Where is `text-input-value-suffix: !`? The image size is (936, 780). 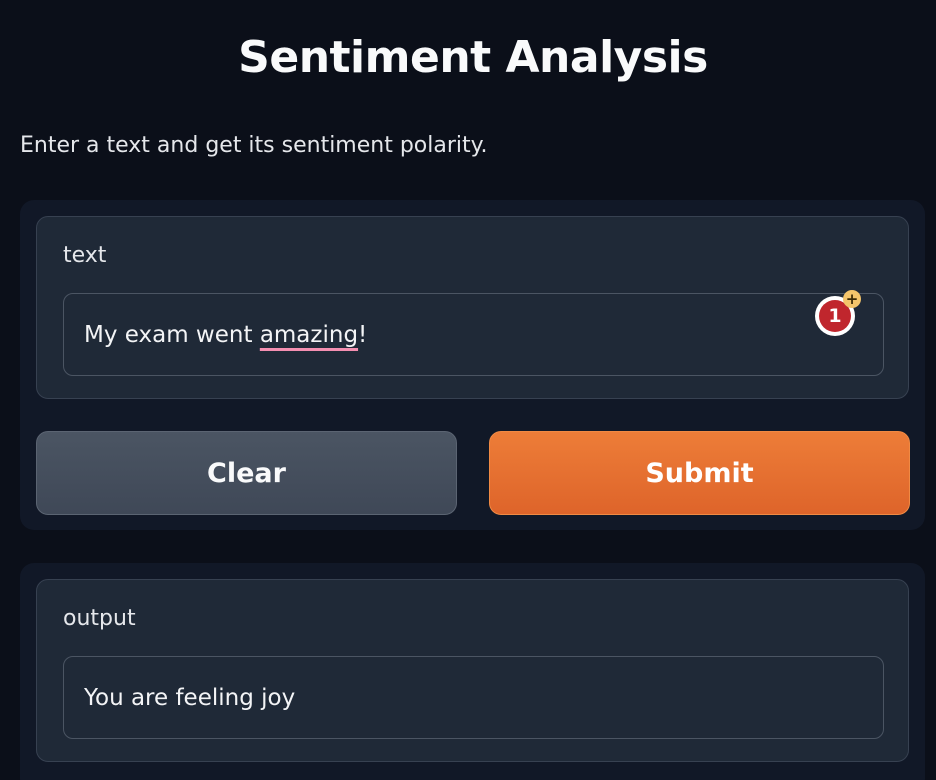
text-input-value-suffix: ! is located at coordinates (363, 334).